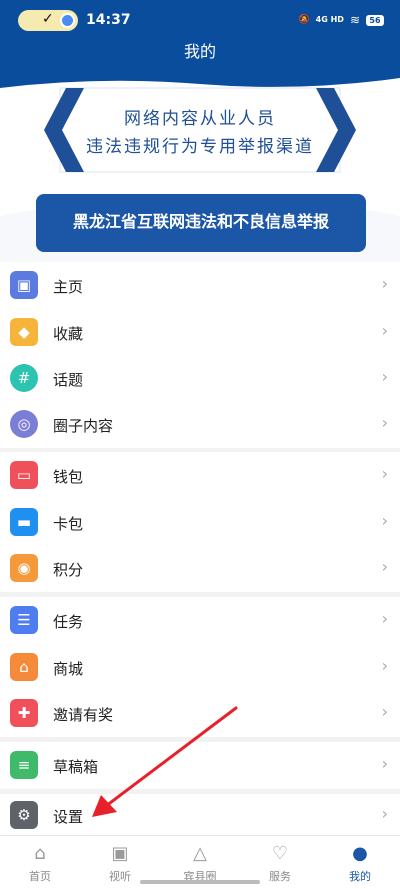  What do you see at coordinates (83, 426) in the screenshot?
I see `menu-item-label: 圈子内容` at bounding box center [83, 426].